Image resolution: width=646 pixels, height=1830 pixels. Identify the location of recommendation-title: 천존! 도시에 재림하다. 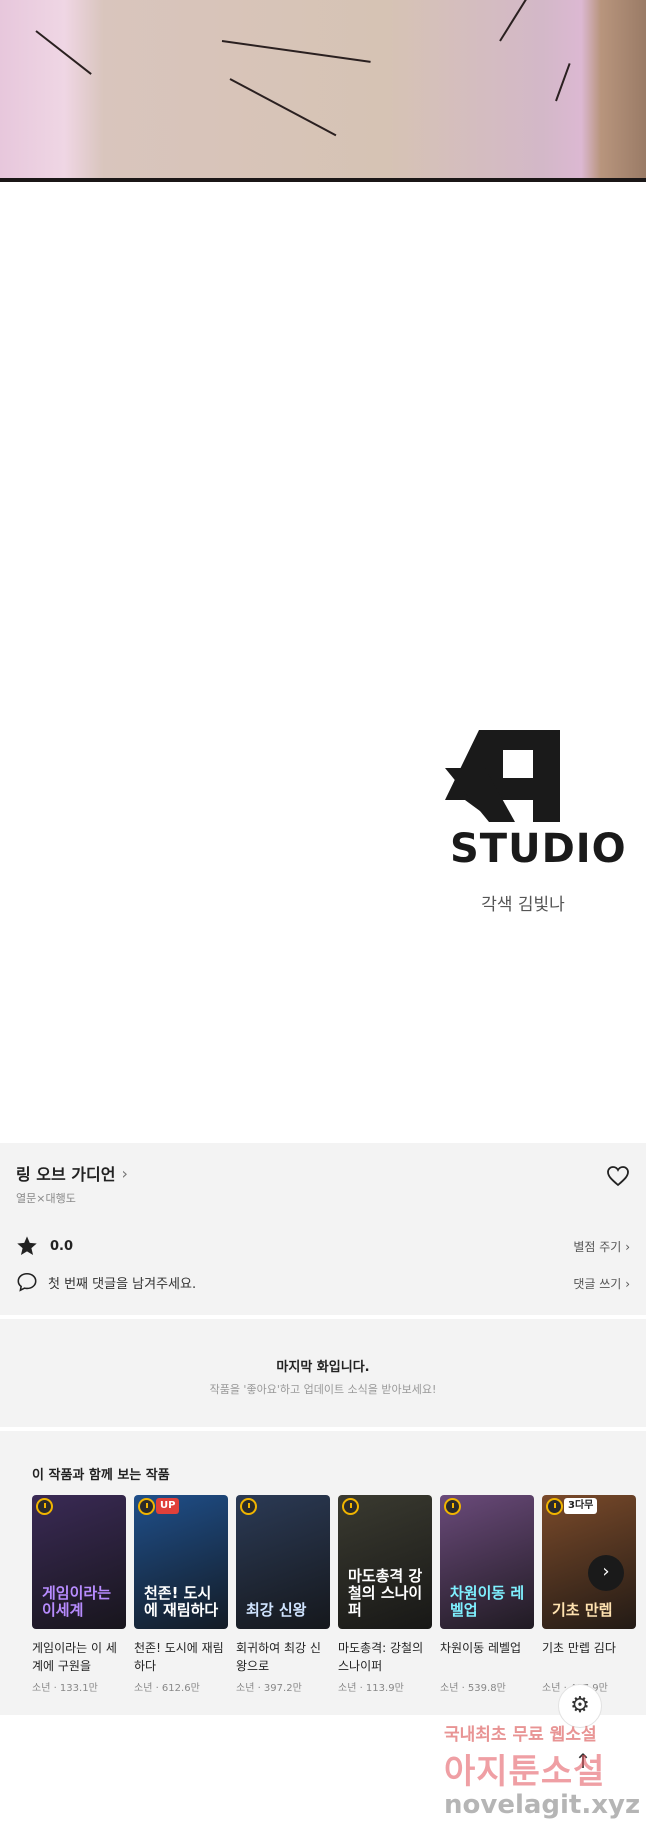
(179, 1657).